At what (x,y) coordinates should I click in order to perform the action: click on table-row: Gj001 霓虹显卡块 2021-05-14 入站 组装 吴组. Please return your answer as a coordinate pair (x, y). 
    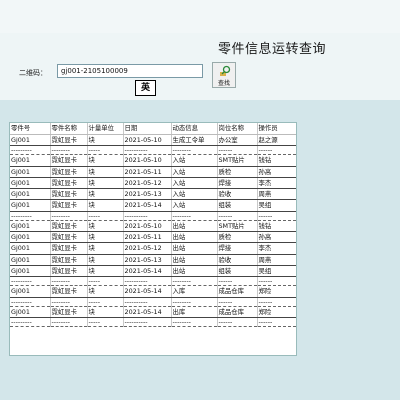
    Looking at the image, I should click on (153, 205).